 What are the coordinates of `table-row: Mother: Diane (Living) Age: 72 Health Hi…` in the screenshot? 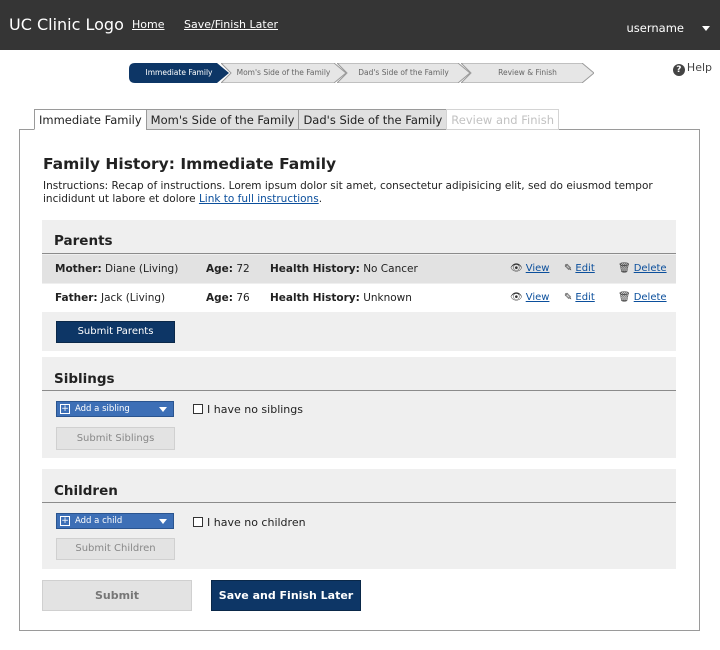 It's located at (359, 269).